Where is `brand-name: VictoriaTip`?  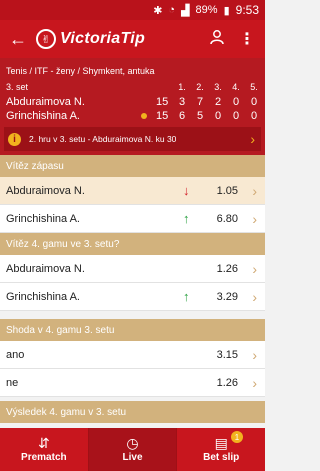
brand-name: VictoriaTip is located at coordinates (103, 38).